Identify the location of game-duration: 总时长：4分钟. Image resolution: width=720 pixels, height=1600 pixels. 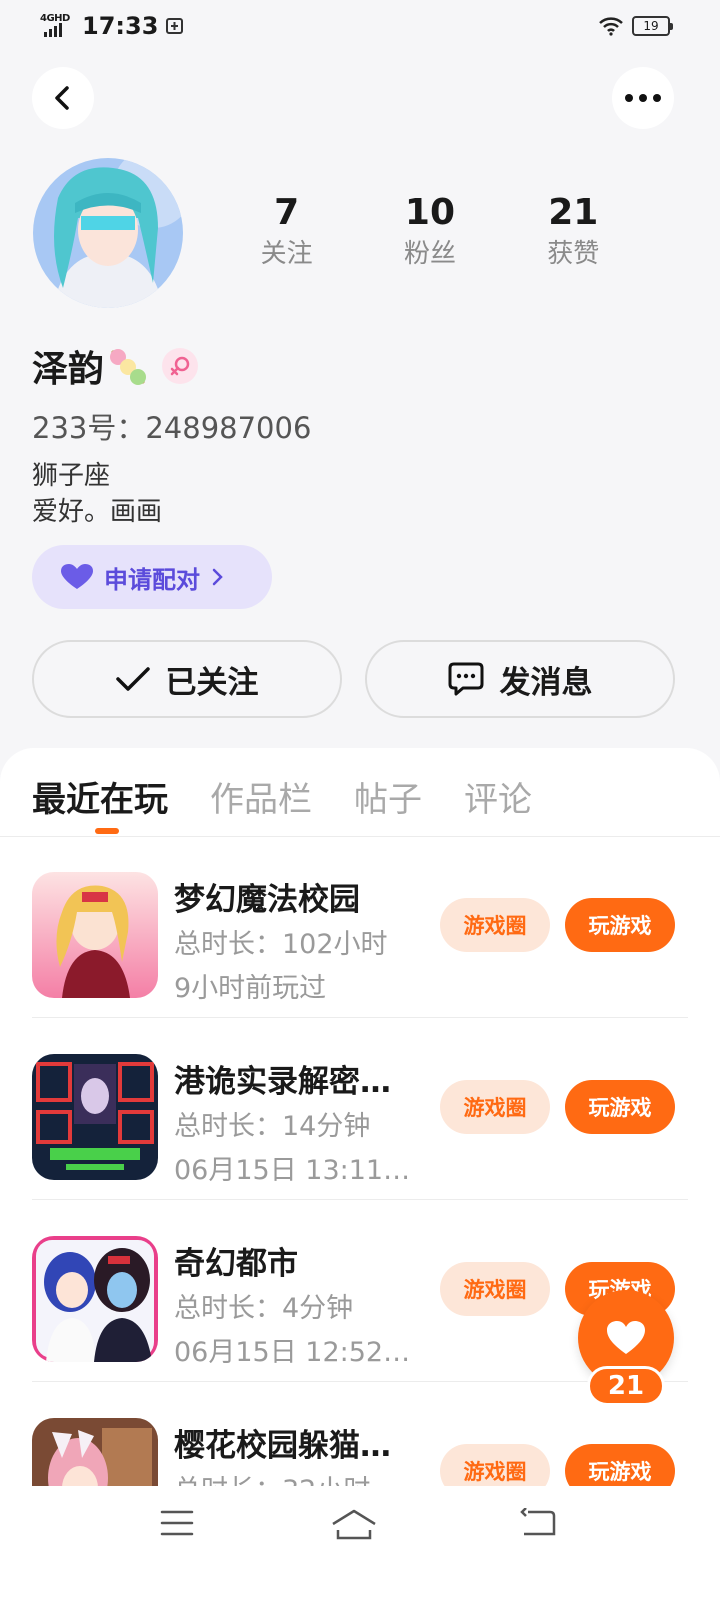
(264, 1308).